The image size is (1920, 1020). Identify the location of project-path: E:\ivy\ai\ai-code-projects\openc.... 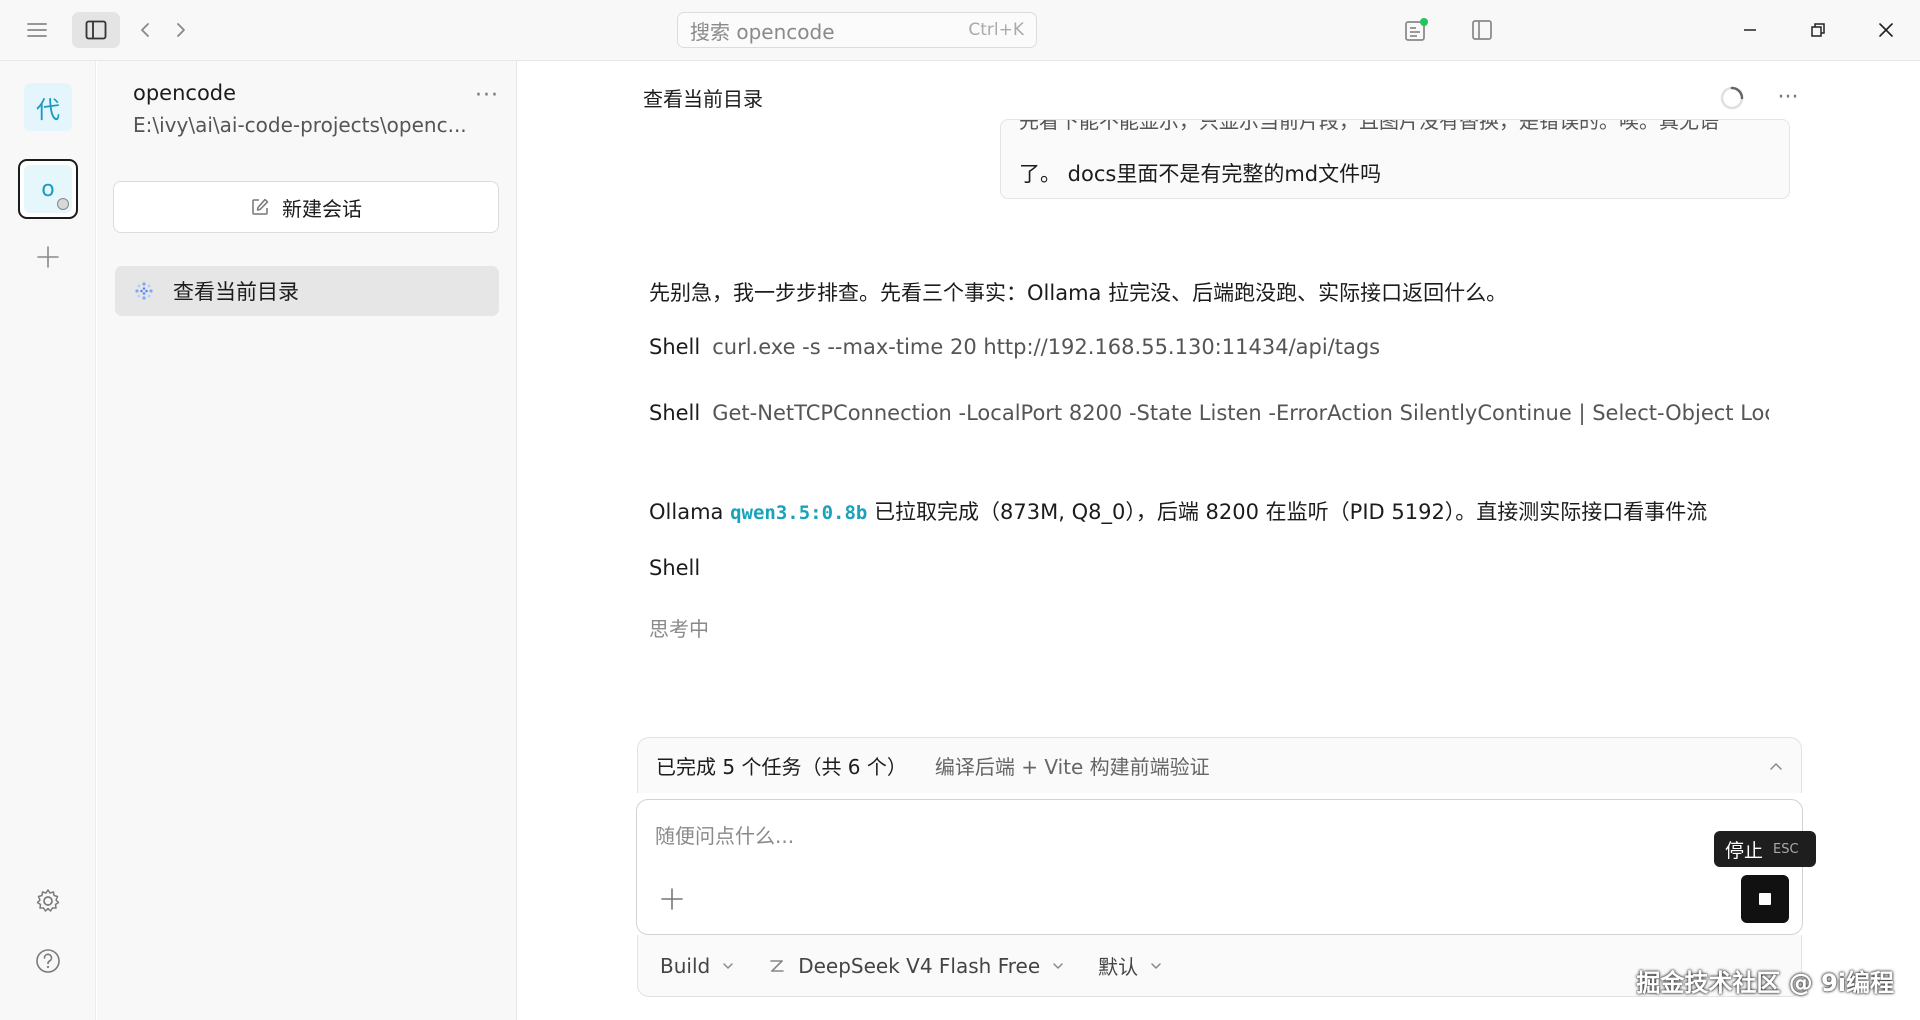
(300, 125).